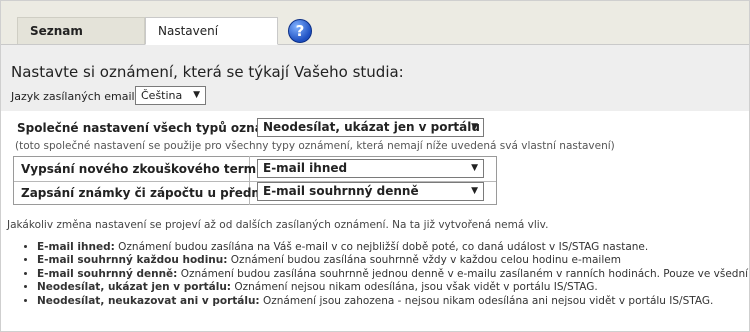  Describe the element at coordinates (132, 260) in the screenshot. I see `legend-term: E-mail souhrnný každou hodinu:` at that location.